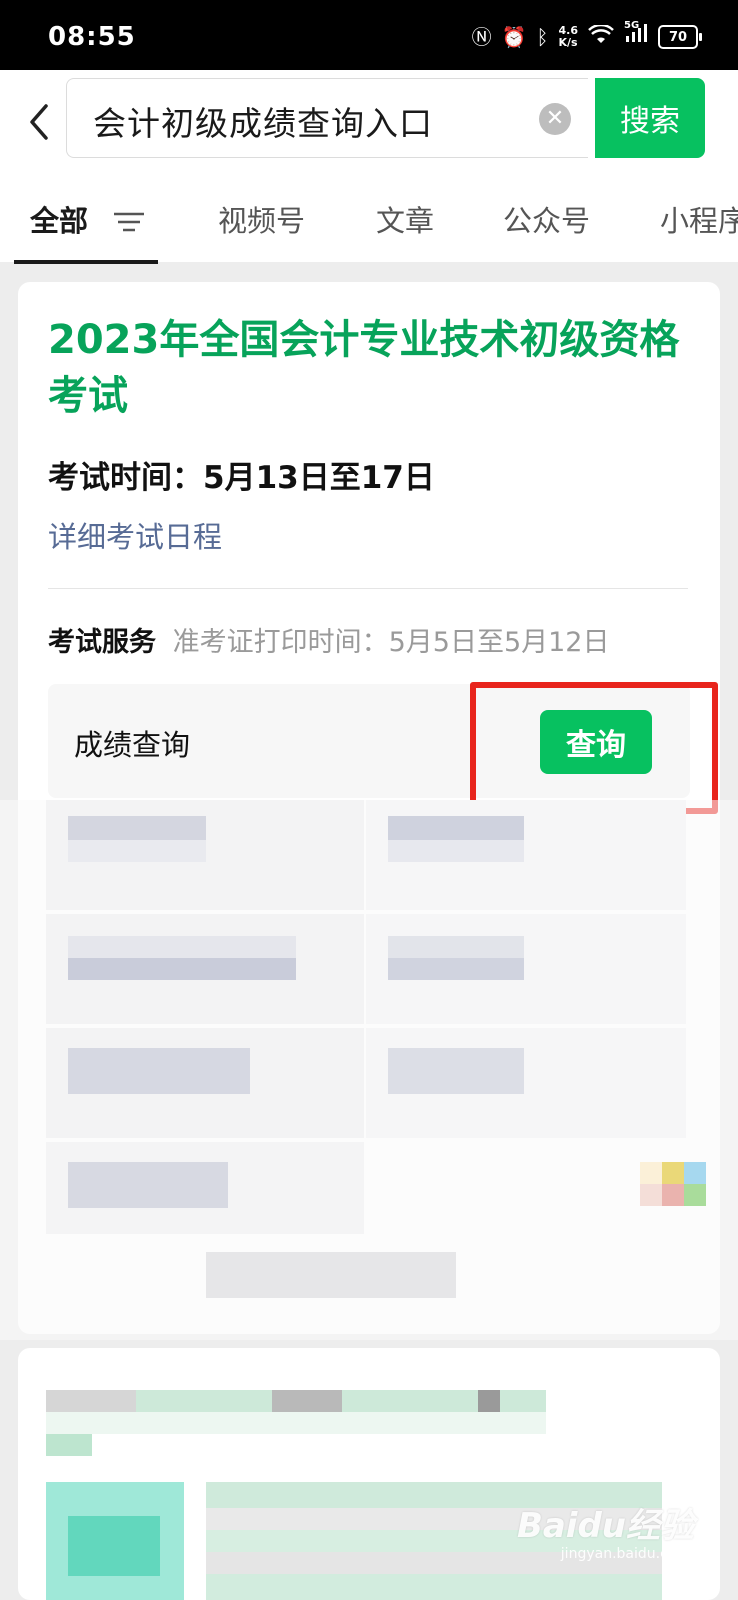 Image resolution: width=738 pixels, height=1600 pixels. What do you see at coordinates (39, 122) in the screenshot?
I see `chevron-left-icon` at bounding box center [39, 122].